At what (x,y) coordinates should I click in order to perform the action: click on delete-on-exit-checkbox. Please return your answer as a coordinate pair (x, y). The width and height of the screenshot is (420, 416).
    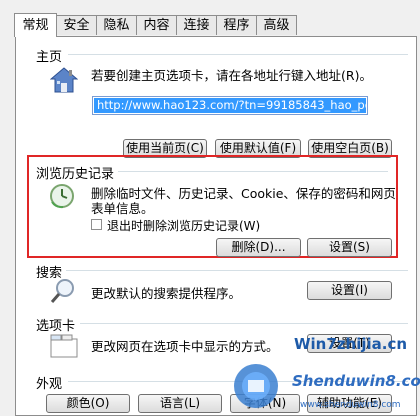
    Looking at the image, I should click on (96, 224).